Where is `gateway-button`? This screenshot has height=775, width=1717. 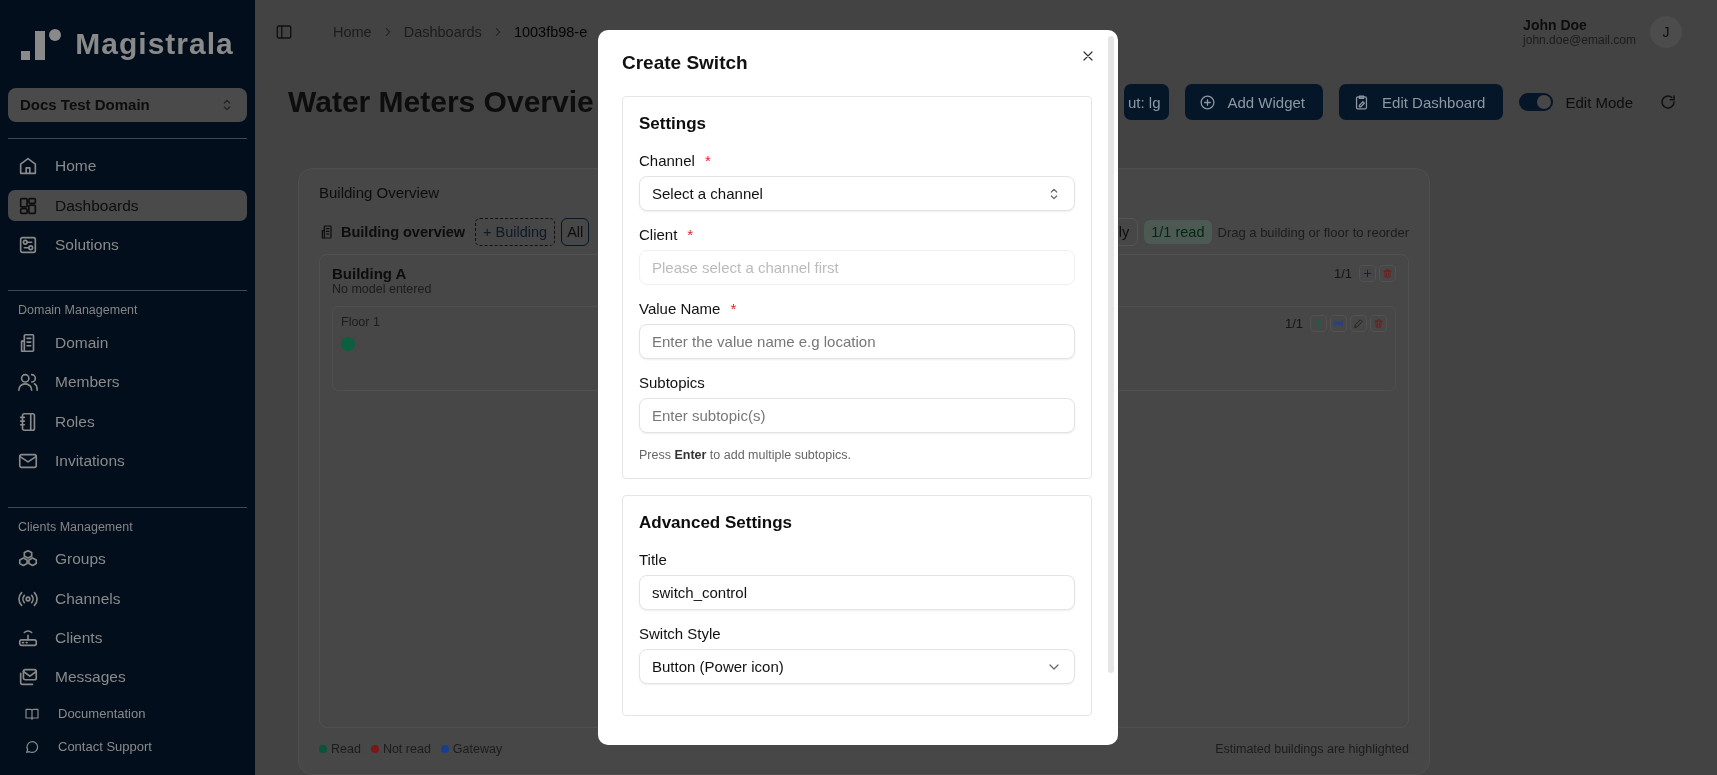
gateway-button is located at coordinates (1338, 323).